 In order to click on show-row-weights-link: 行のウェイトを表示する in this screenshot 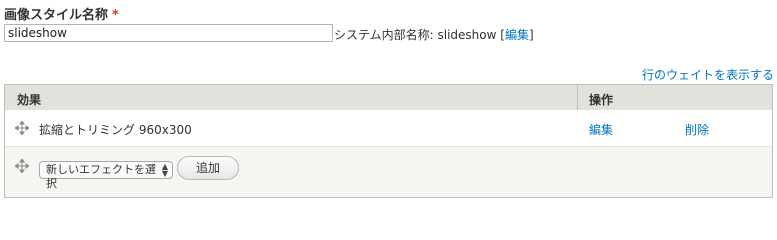, I will do `click(708, 74)`.